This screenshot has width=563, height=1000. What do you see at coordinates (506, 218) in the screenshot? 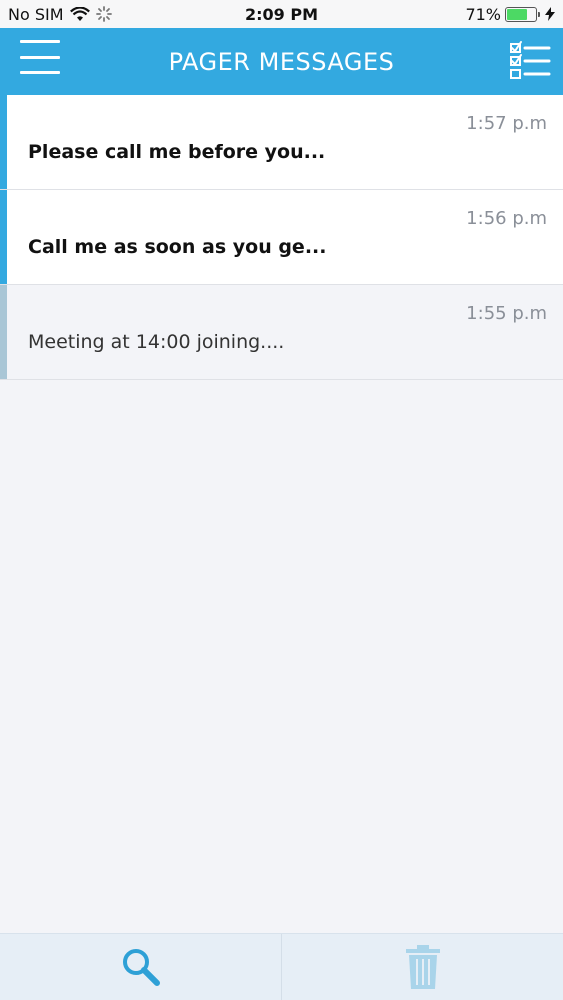
I see `message-time: 1:56 p.m` at bounding box center [506, 218].